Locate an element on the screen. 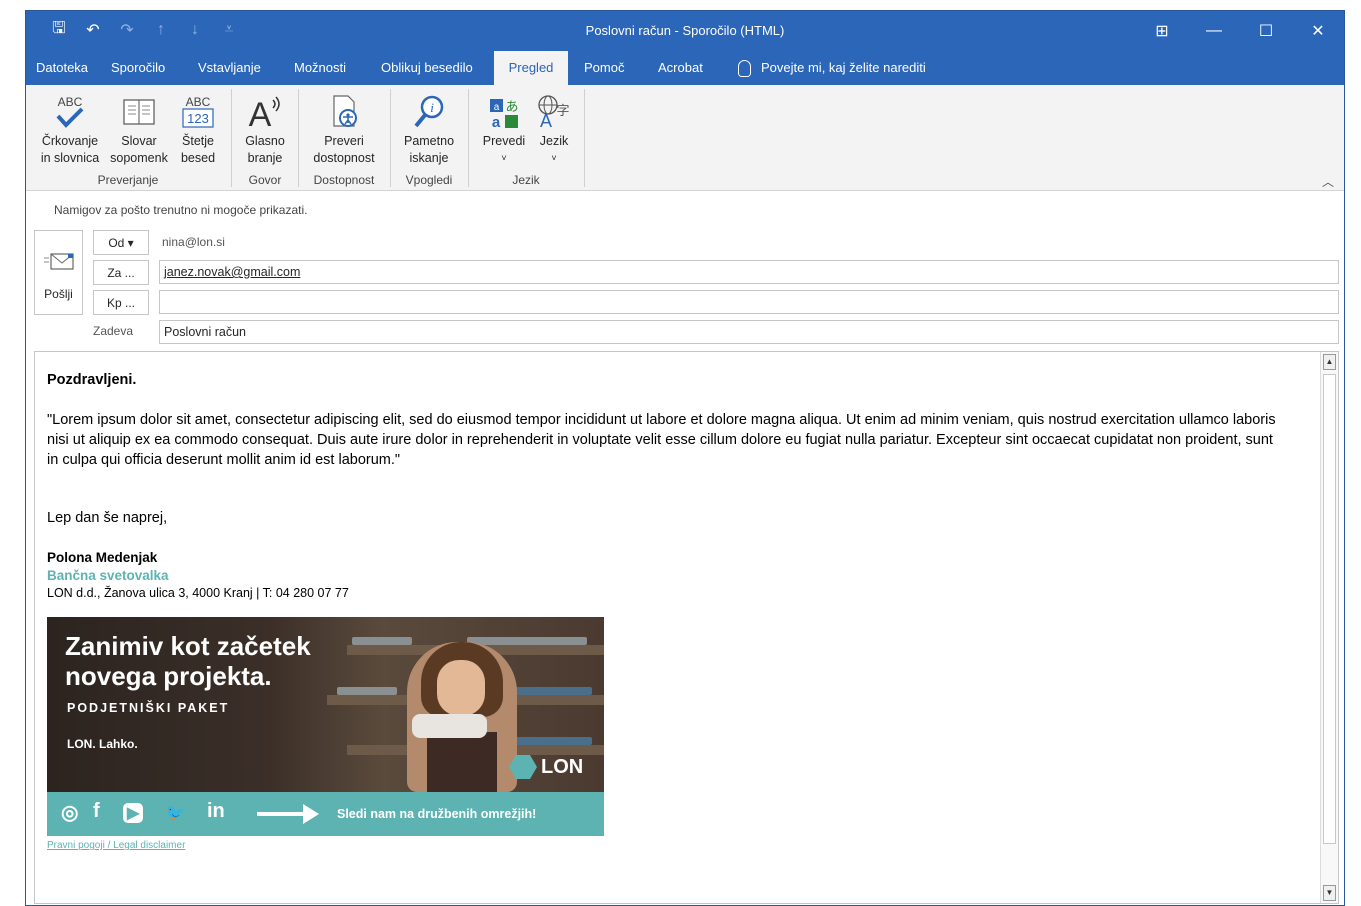  spelling-label-2: in slovnica is located at coordinates (70, 158).